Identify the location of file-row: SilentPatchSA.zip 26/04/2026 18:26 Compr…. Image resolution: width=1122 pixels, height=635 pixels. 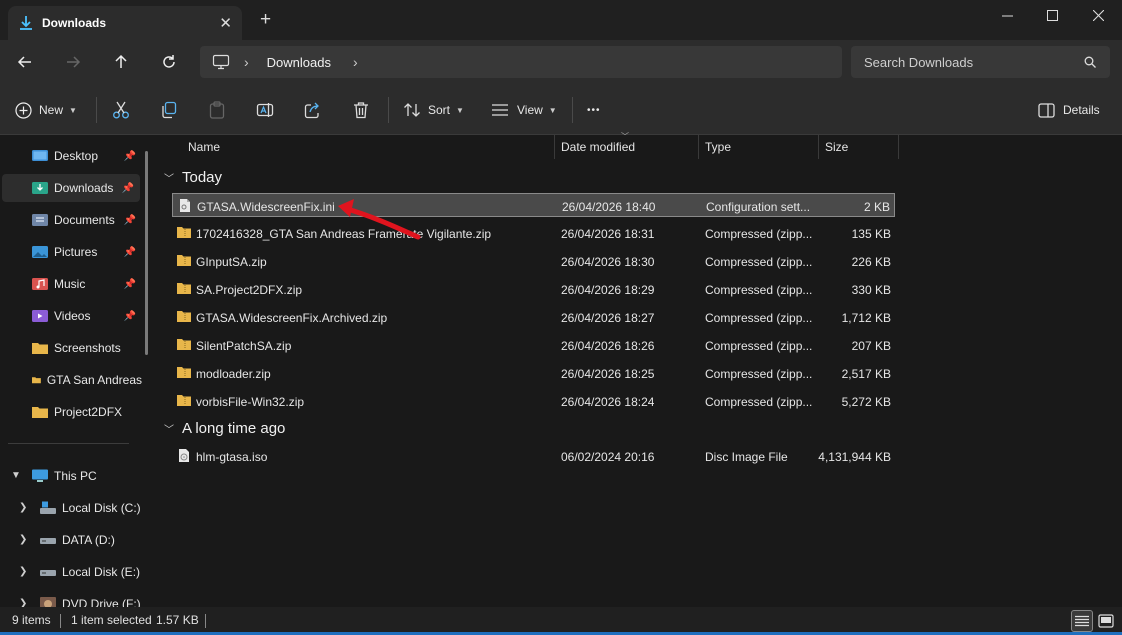
(533, 345).